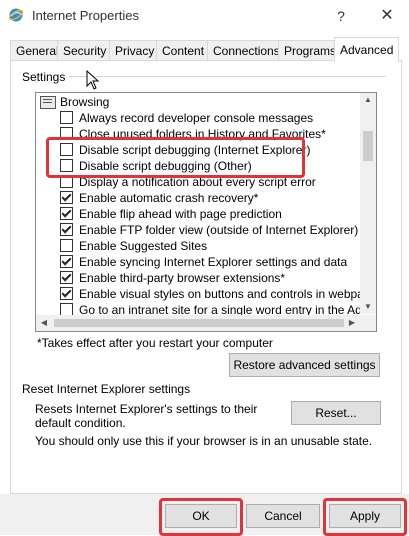 Image resolution: width=409 pixels, height=536 pixels. Describe the element at coordinates (204, 76) in the screenshot. I see `settings-group-divider` at that location.